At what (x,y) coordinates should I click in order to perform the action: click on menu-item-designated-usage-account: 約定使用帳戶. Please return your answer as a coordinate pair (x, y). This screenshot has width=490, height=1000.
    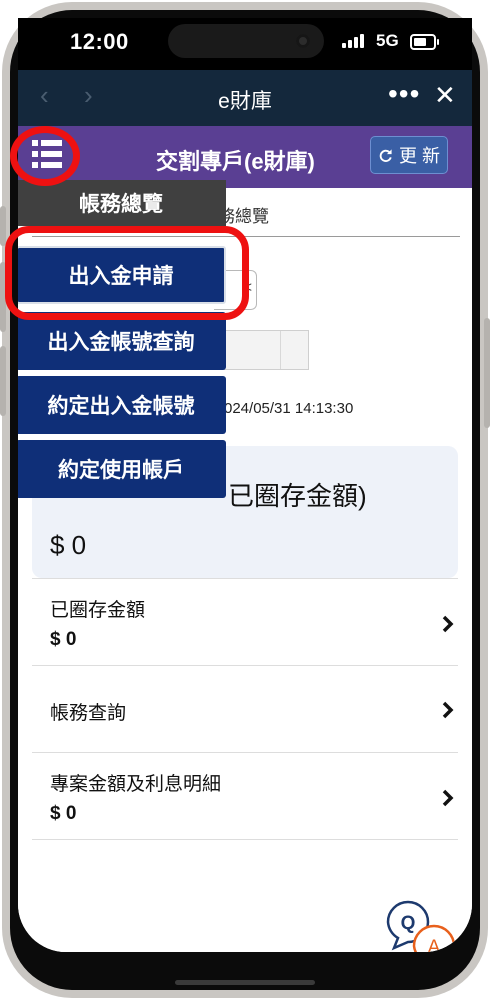
    Looking at the image, I should click on (122, 469).